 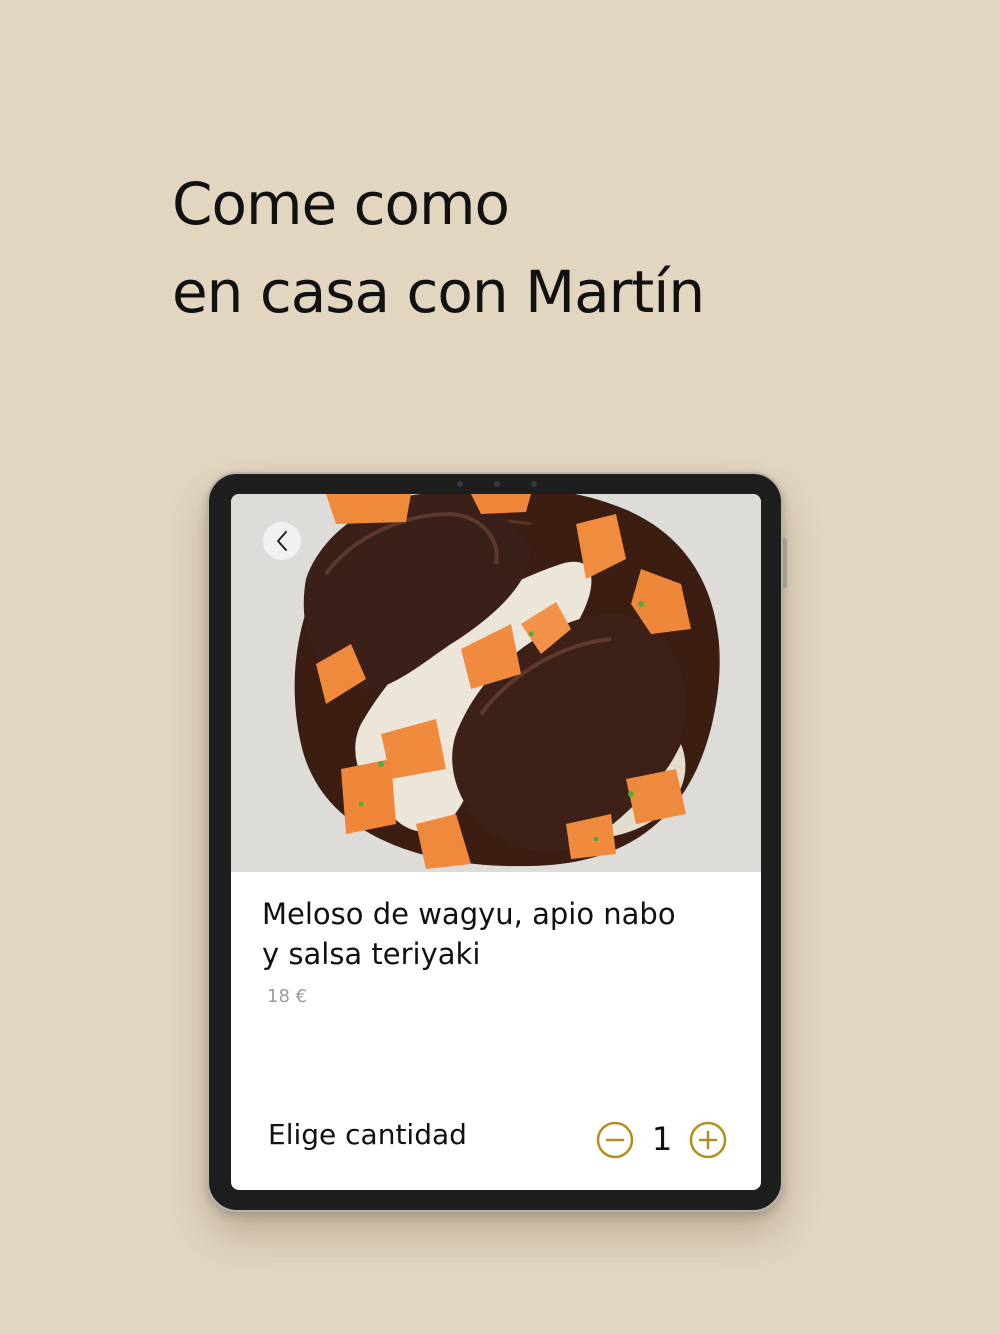 I want to click on chevron-left-icon, so click(x=282, y=541).